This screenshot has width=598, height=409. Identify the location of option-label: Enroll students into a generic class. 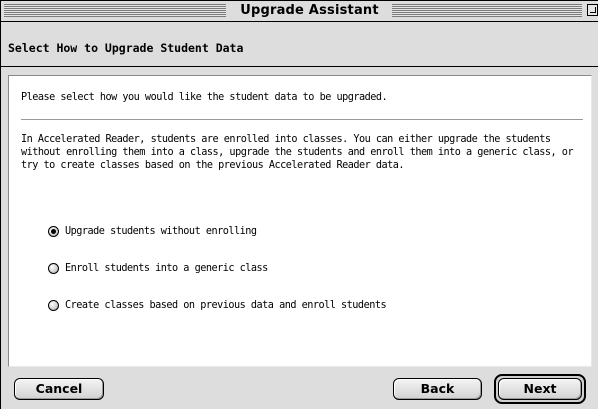
(166, 268).